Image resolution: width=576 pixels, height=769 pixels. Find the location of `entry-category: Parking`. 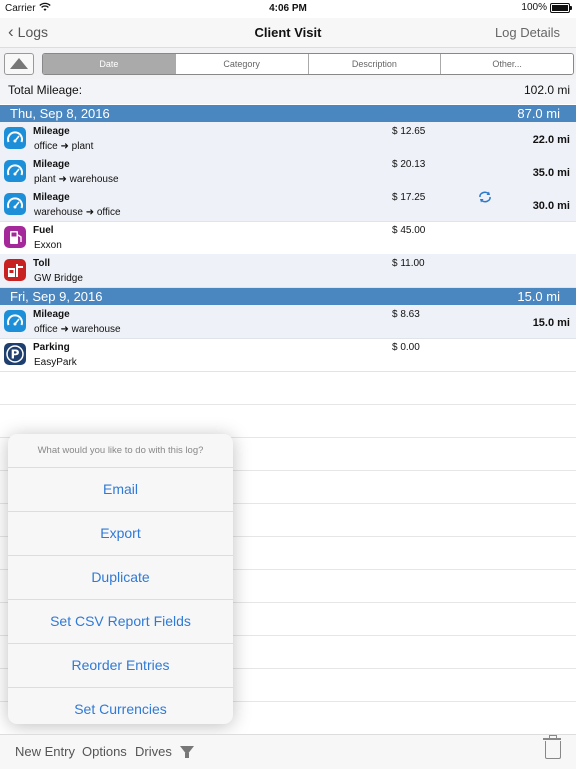

entry-category: Parking is located at coordinates (51, 347).